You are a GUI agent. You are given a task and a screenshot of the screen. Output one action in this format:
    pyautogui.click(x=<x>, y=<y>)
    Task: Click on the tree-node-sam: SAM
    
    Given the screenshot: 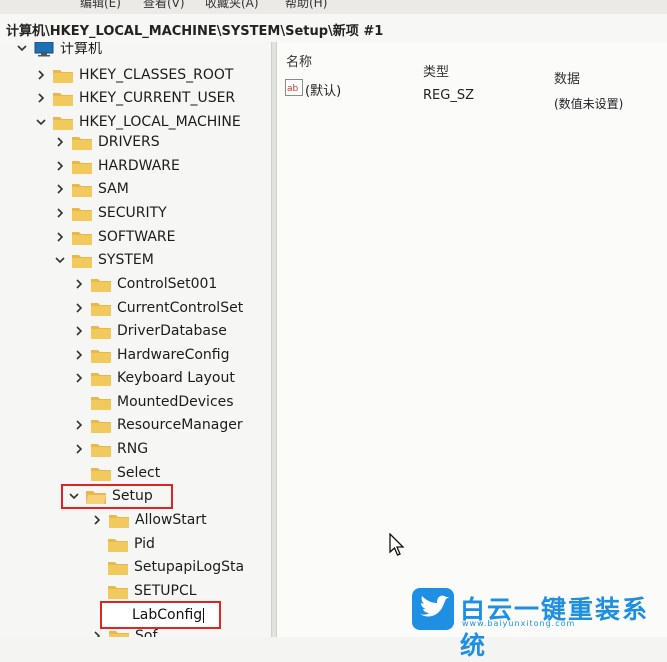 What is the action you would take?
    pyautogui.click(x=91, y=189)
    